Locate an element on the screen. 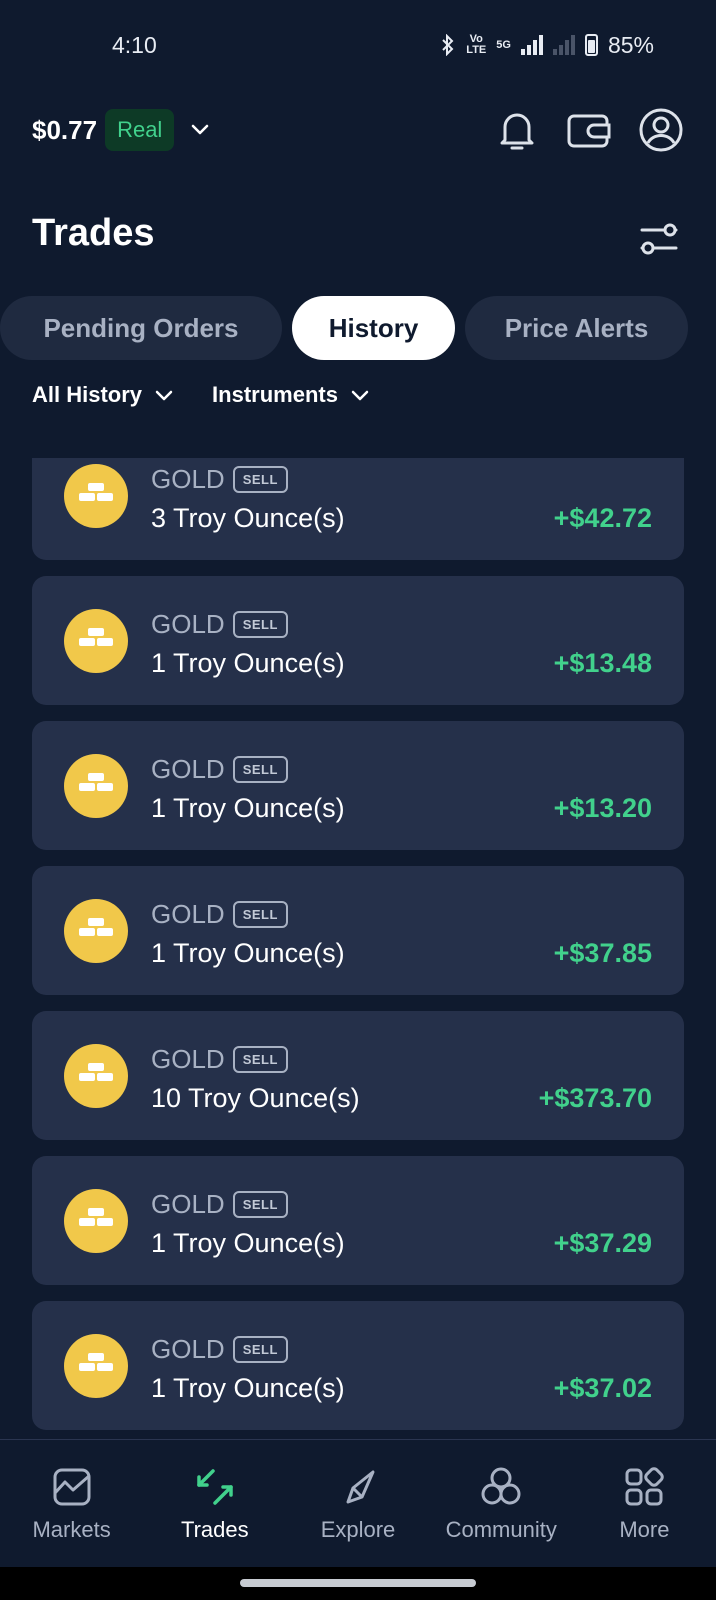 The width and height of the screenshot is (716, 1600). bell-icon is located at coordinates (517, 130).